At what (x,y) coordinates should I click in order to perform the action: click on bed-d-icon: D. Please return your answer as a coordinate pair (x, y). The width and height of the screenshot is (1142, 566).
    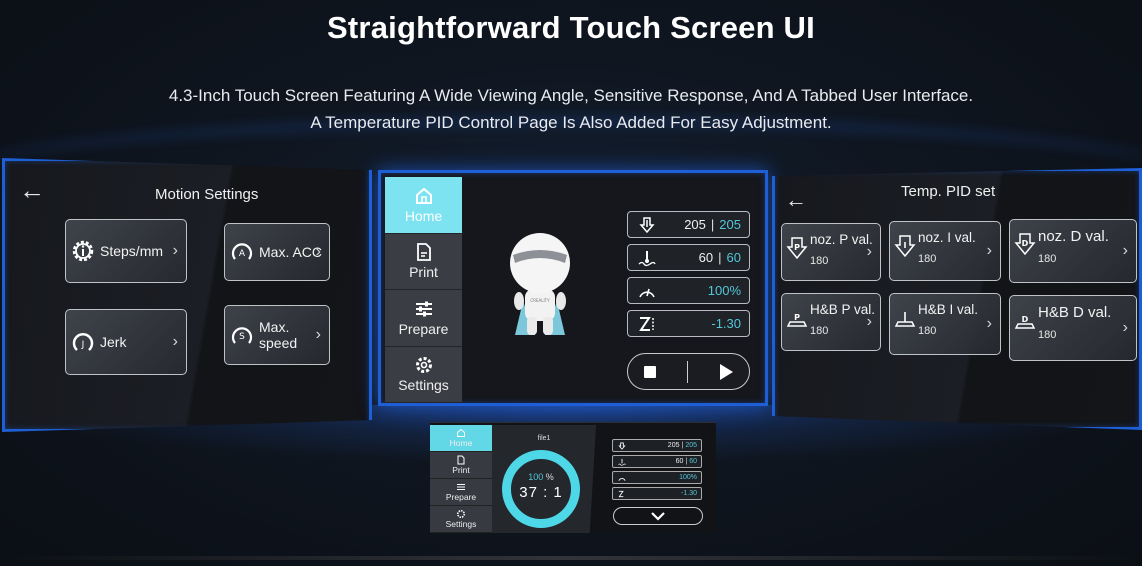
    Looking at the image, I should click on (1025, 322).